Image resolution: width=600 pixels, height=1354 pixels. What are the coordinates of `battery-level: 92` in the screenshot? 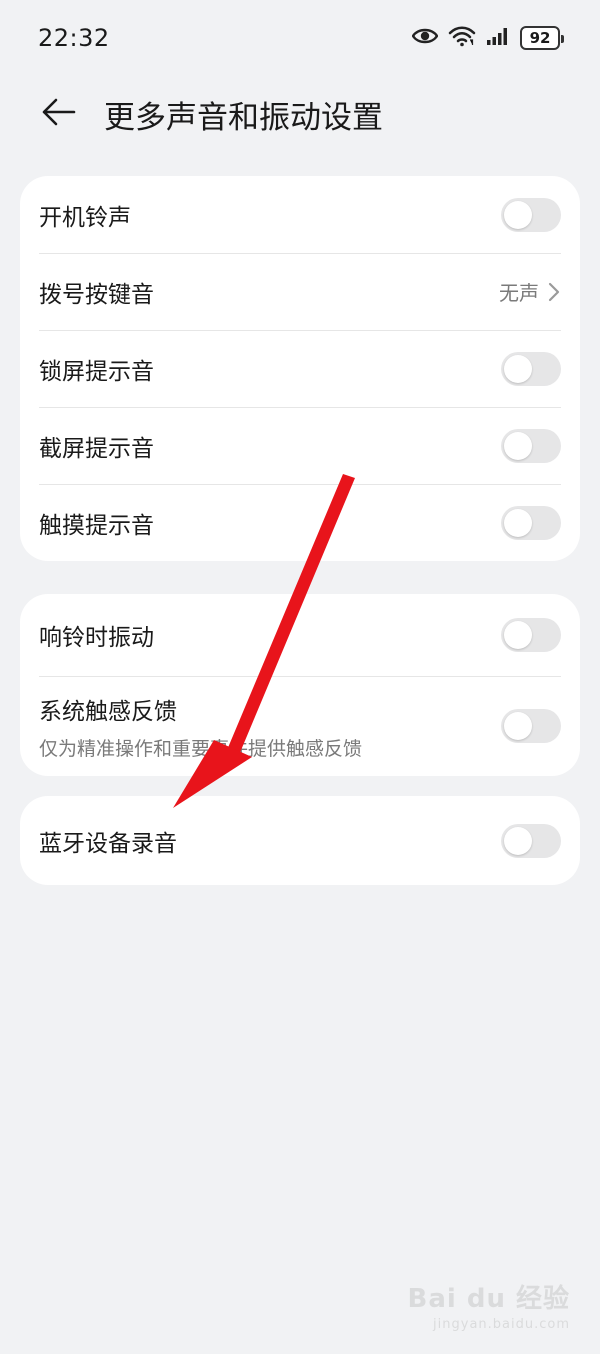 It's located at (540, 38).